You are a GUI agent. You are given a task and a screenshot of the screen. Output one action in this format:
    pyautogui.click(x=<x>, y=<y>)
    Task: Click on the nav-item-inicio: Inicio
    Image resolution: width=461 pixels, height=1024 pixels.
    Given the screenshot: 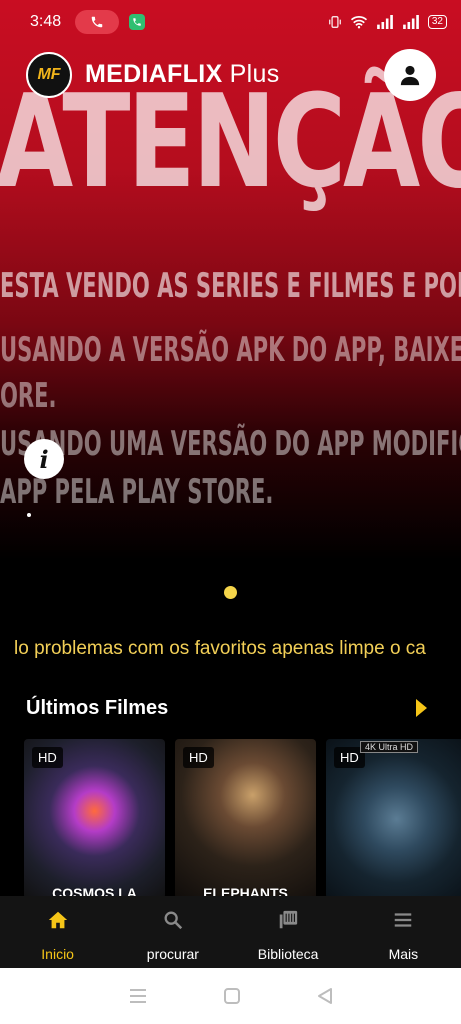 What is the action you would take?
    pyautogui.click(x=57, y=932)
    